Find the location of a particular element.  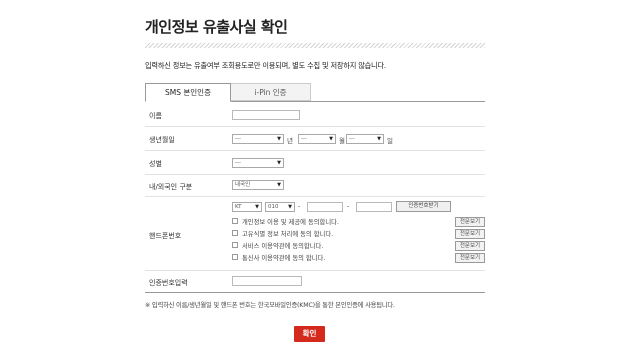

agreement-label: 고유식별 정보 처리에 동의 합니다. is located at coordinates (288, 234).